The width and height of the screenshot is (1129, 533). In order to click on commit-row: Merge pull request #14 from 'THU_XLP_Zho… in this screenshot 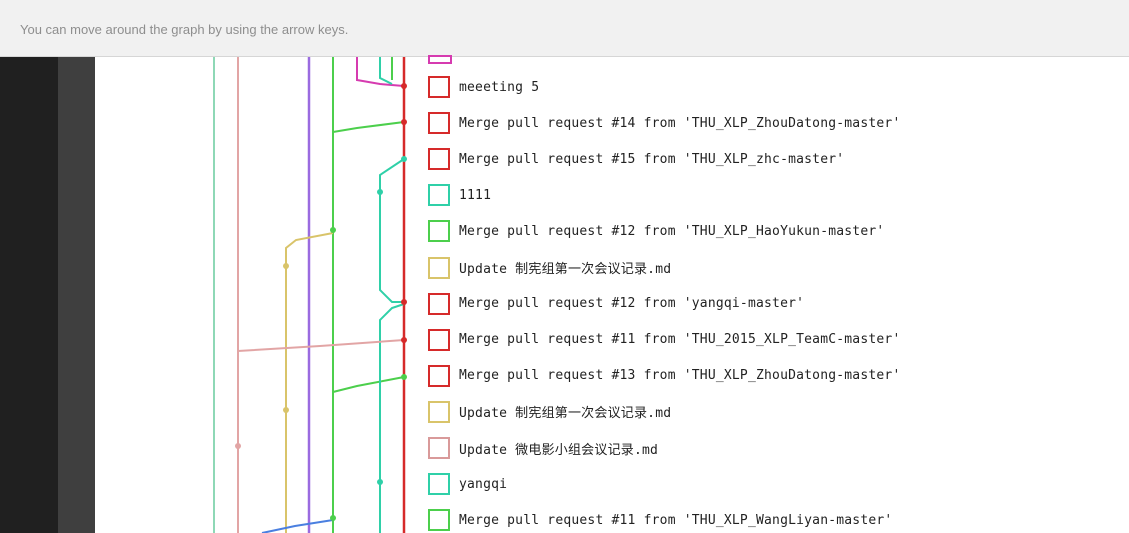, I will do `click(664, 123)`.